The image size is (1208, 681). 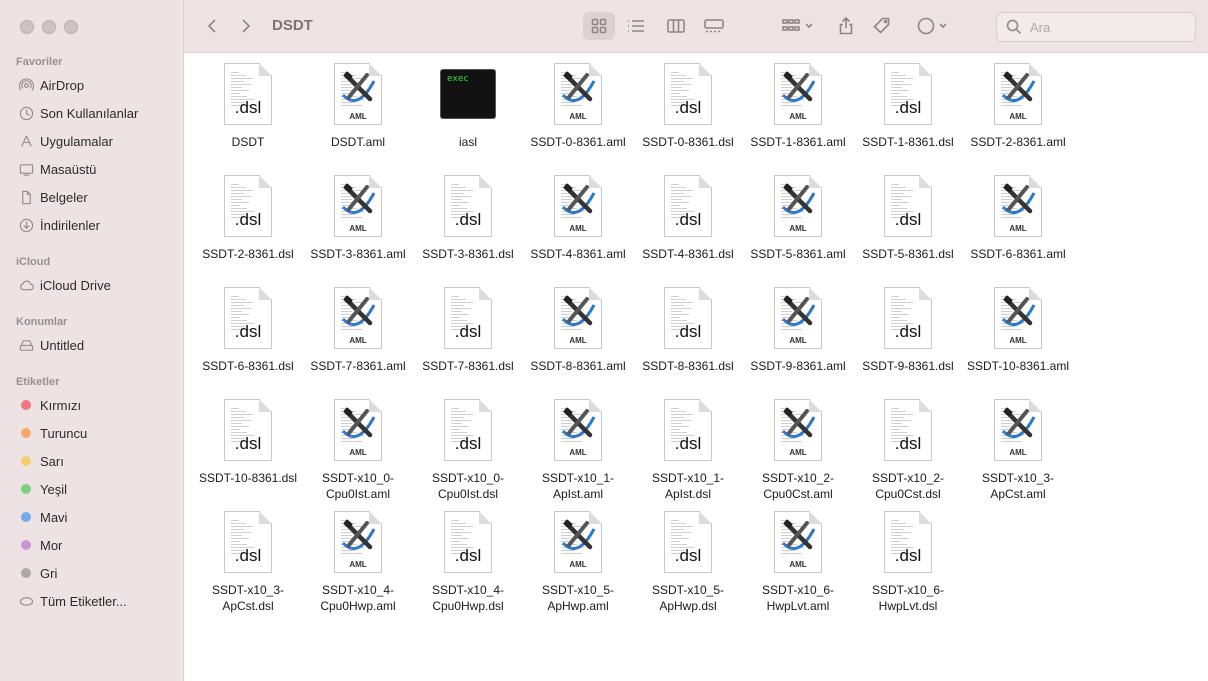 What do you see at coordinates (41, 461) in the screenshot?
I see `sidebar-tag-yellow: Sarı` at bounding box center [41, 461].